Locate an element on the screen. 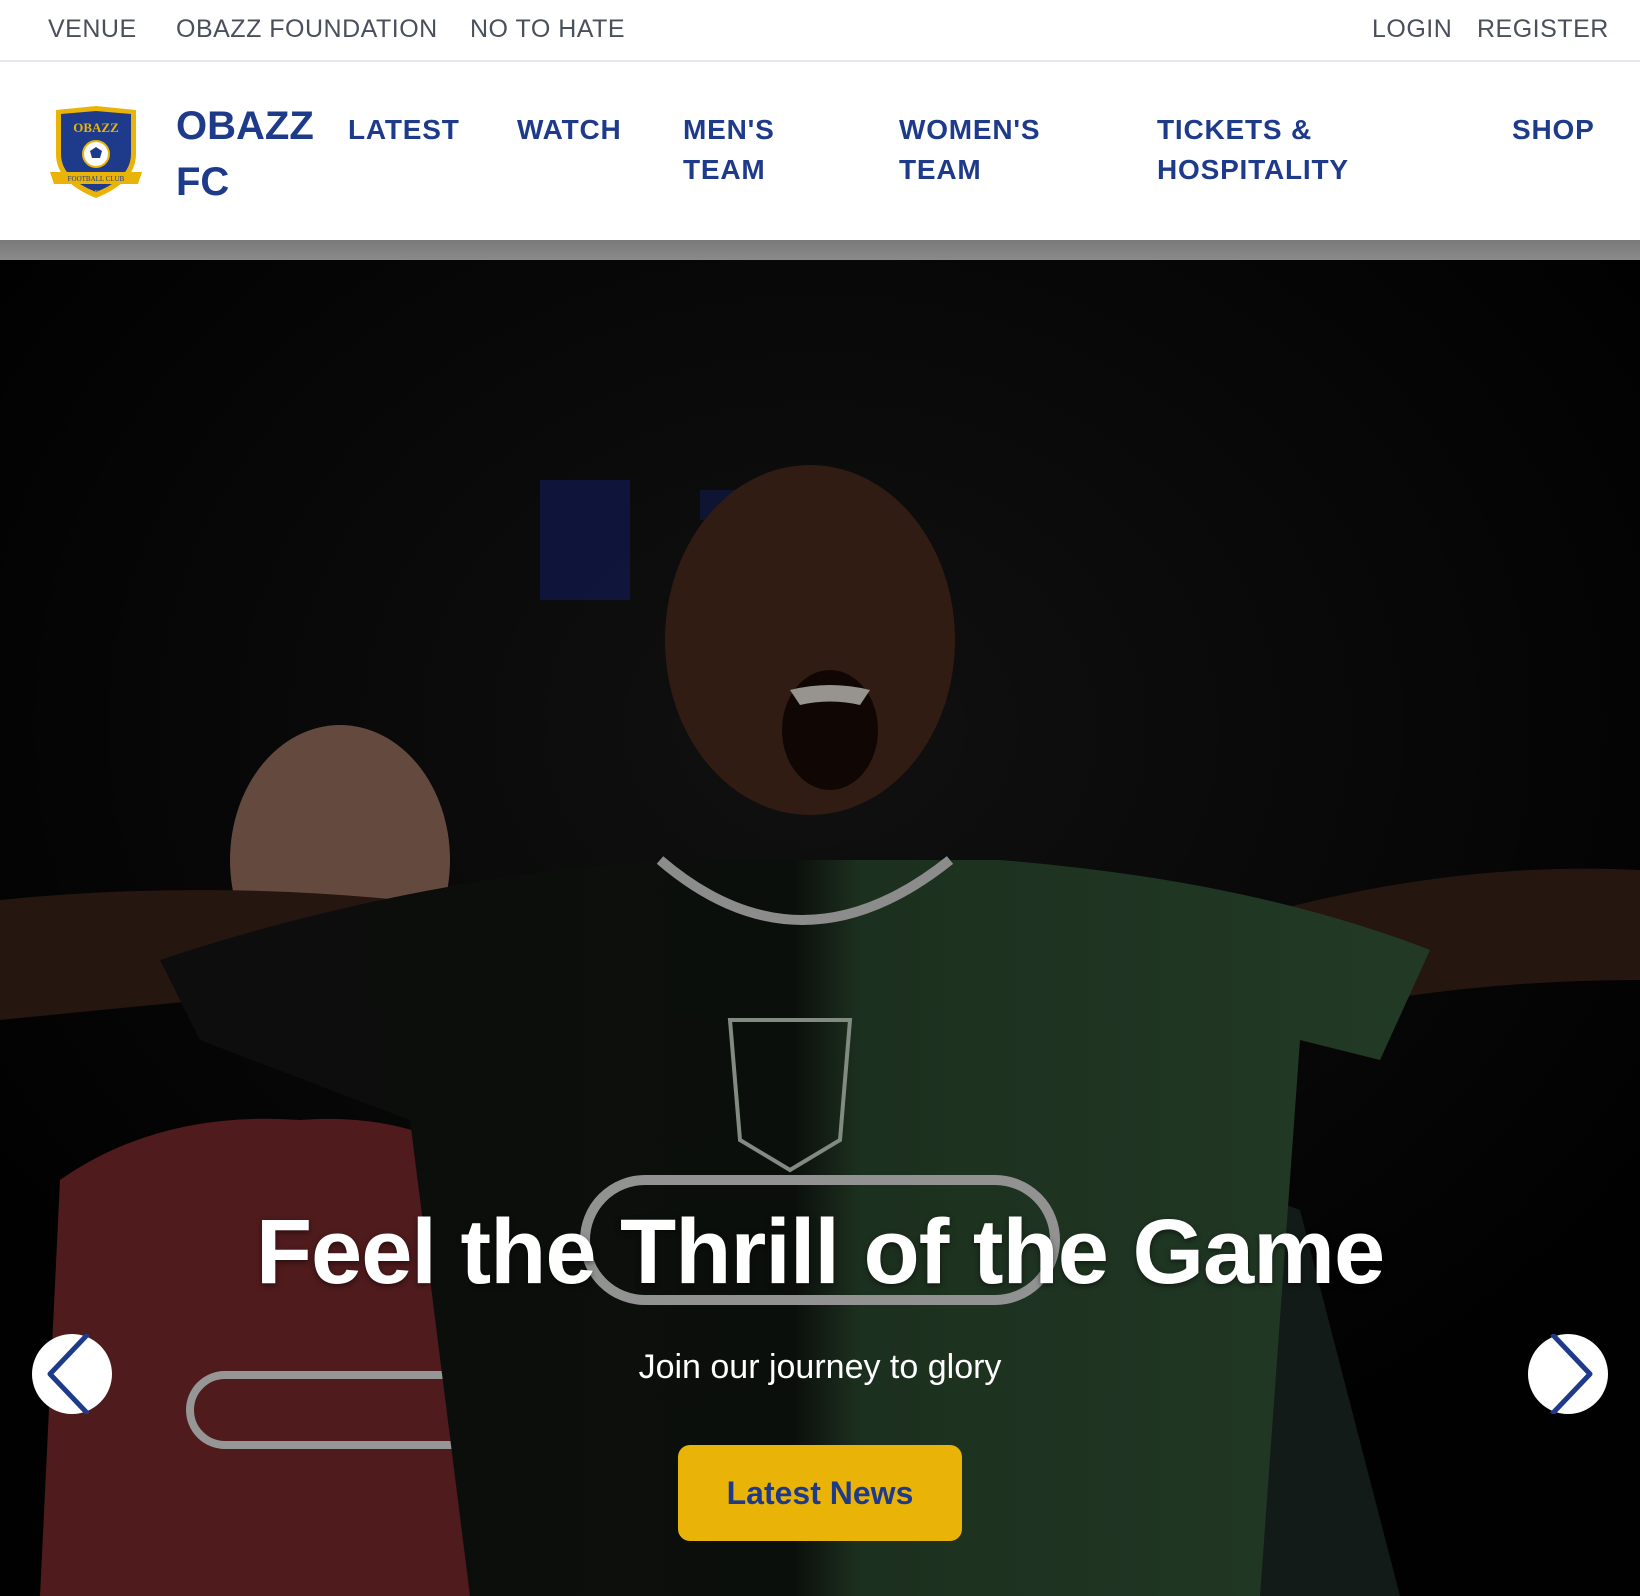 The height and width of the screenshot is (1596, 1640). carousel-prev-button is located at coordinates (72, 1374).